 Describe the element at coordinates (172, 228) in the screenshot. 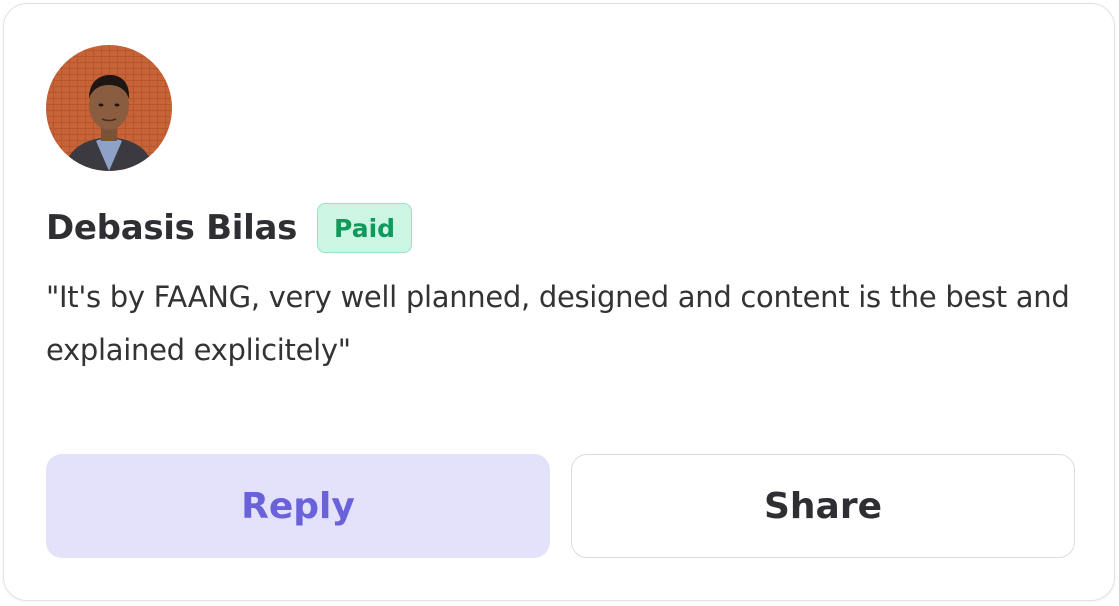

I see `author-name: Debasis Bilas` at that location.